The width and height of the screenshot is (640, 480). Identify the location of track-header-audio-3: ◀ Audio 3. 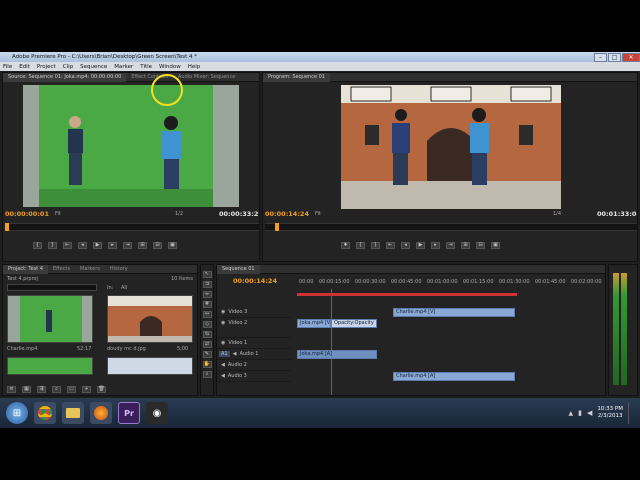
(254, 376).